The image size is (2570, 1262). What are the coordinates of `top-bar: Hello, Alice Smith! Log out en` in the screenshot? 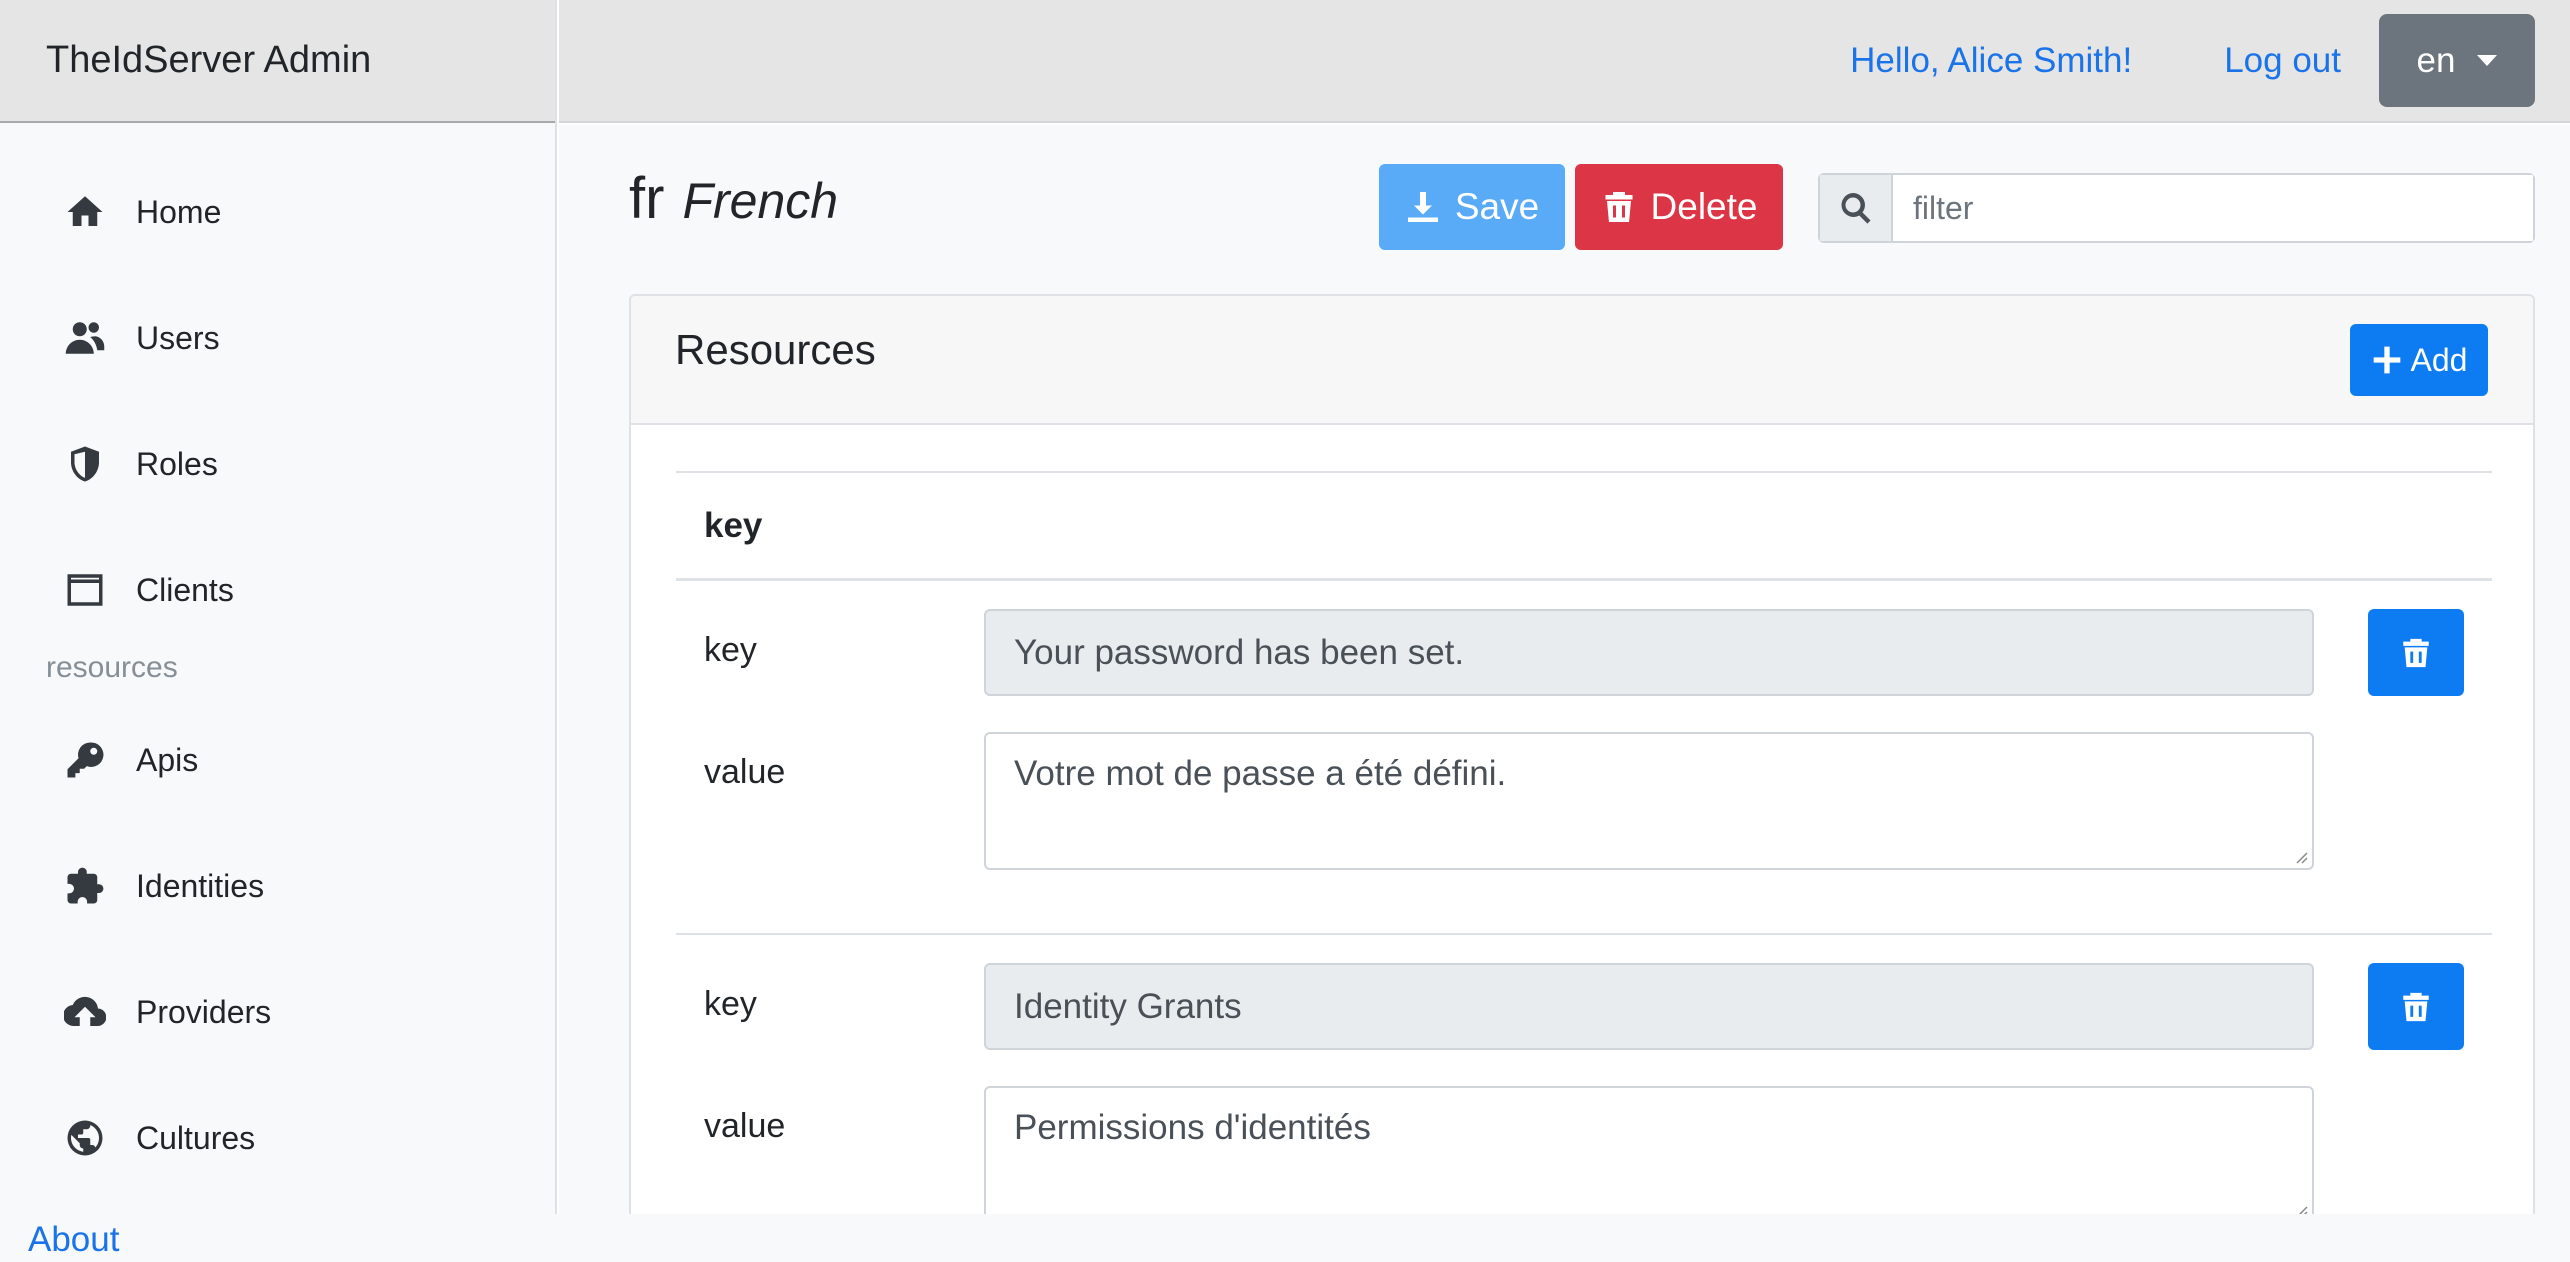 It's located at (1564, 61).